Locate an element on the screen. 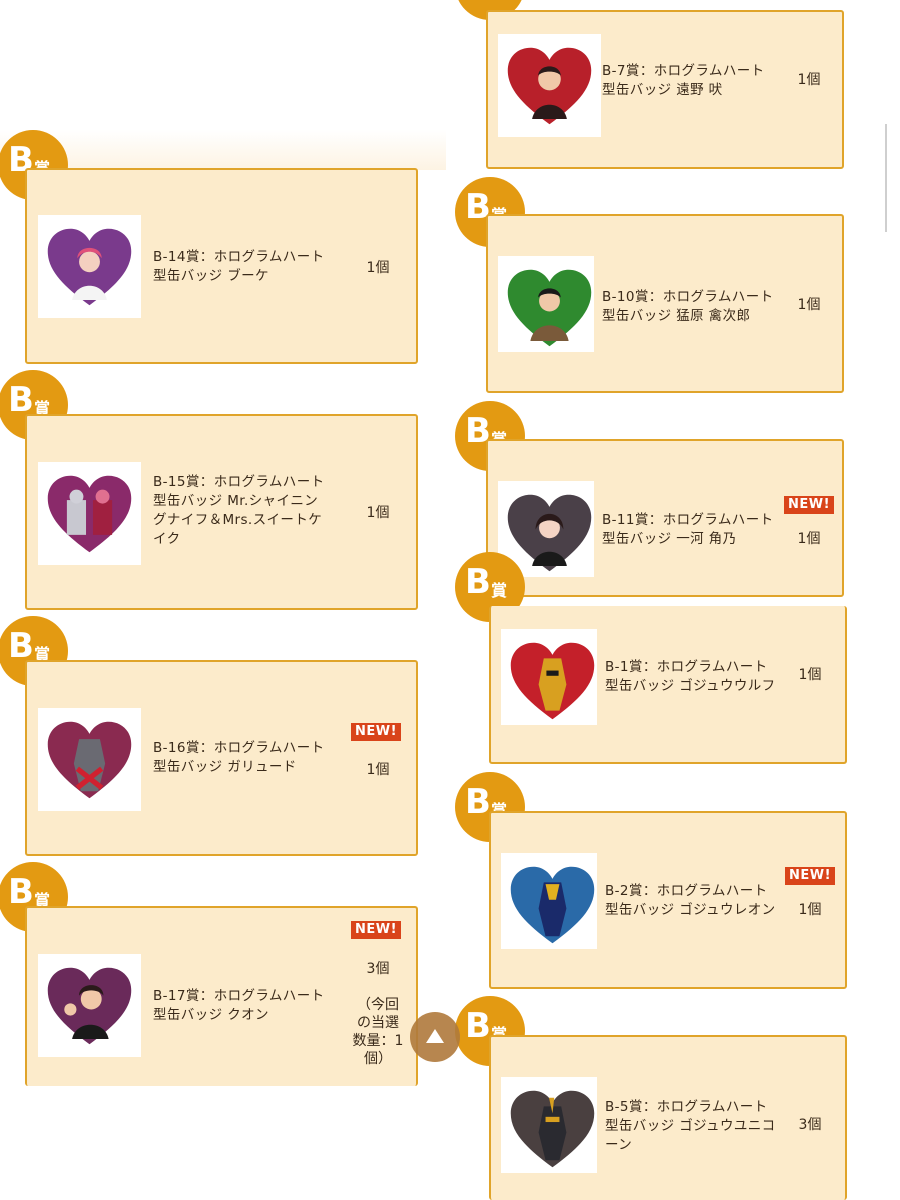 The width and height of the screenshot is (900, 1200). item-name: B-16賞：ホログラムハート 型缶バッジ ガリュード is located at coordinates (239, 757).